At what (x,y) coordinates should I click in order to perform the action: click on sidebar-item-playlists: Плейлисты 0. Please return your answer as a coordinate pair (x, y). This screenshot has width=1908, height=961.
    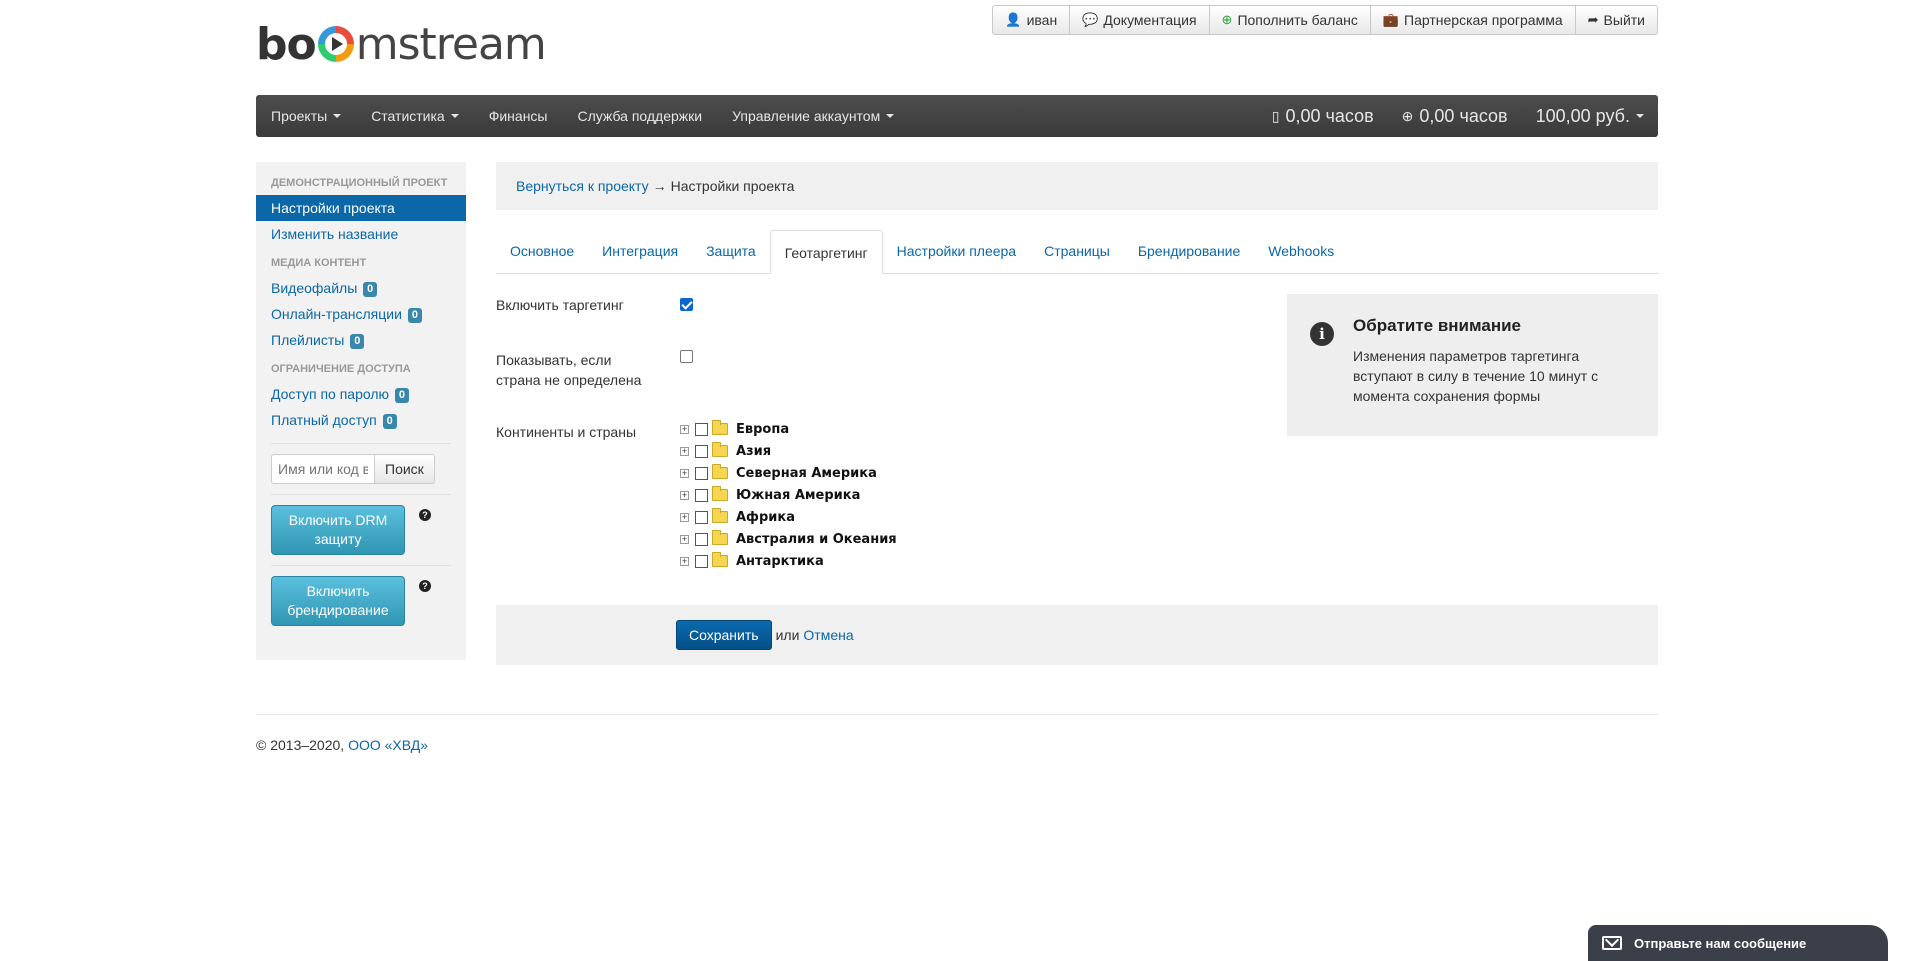
    Looking at the image, I should click on (361, 340).